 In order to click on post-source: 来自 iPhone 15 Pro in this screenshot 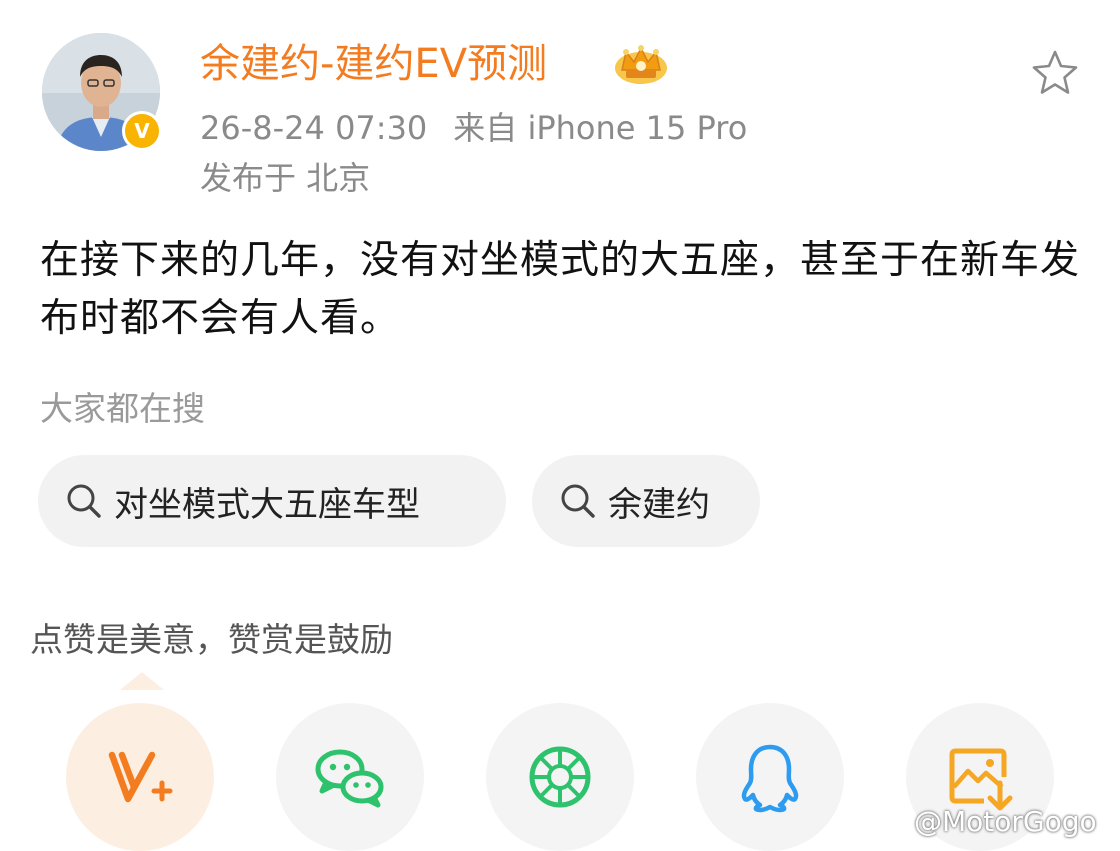, I will do `click(600, 128)`.